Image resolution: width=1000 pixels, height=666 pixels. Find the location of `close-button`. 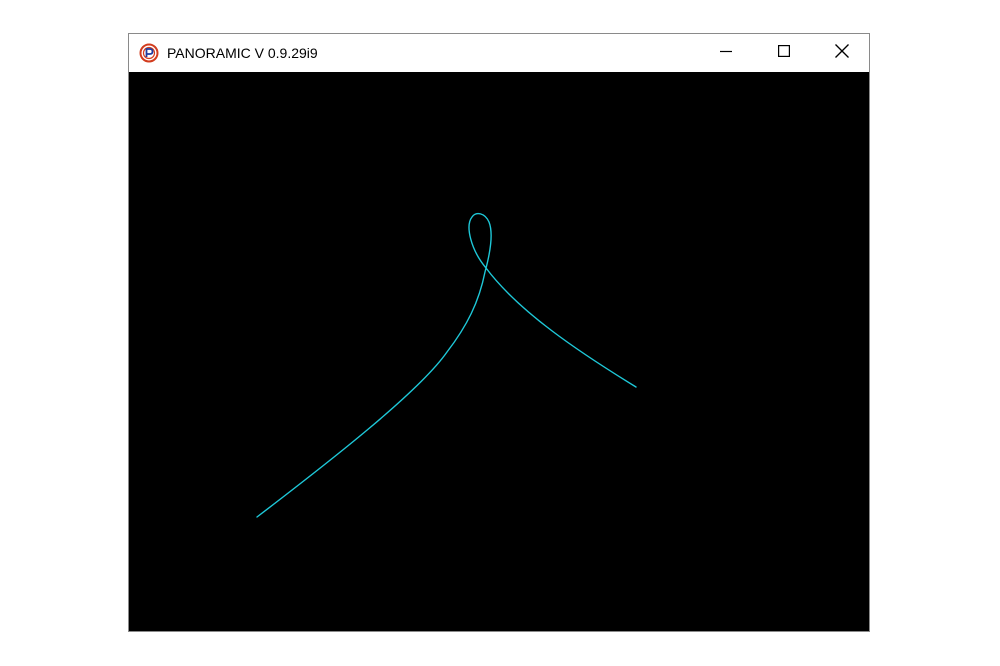

close-button is located at coordinates (842, 53).